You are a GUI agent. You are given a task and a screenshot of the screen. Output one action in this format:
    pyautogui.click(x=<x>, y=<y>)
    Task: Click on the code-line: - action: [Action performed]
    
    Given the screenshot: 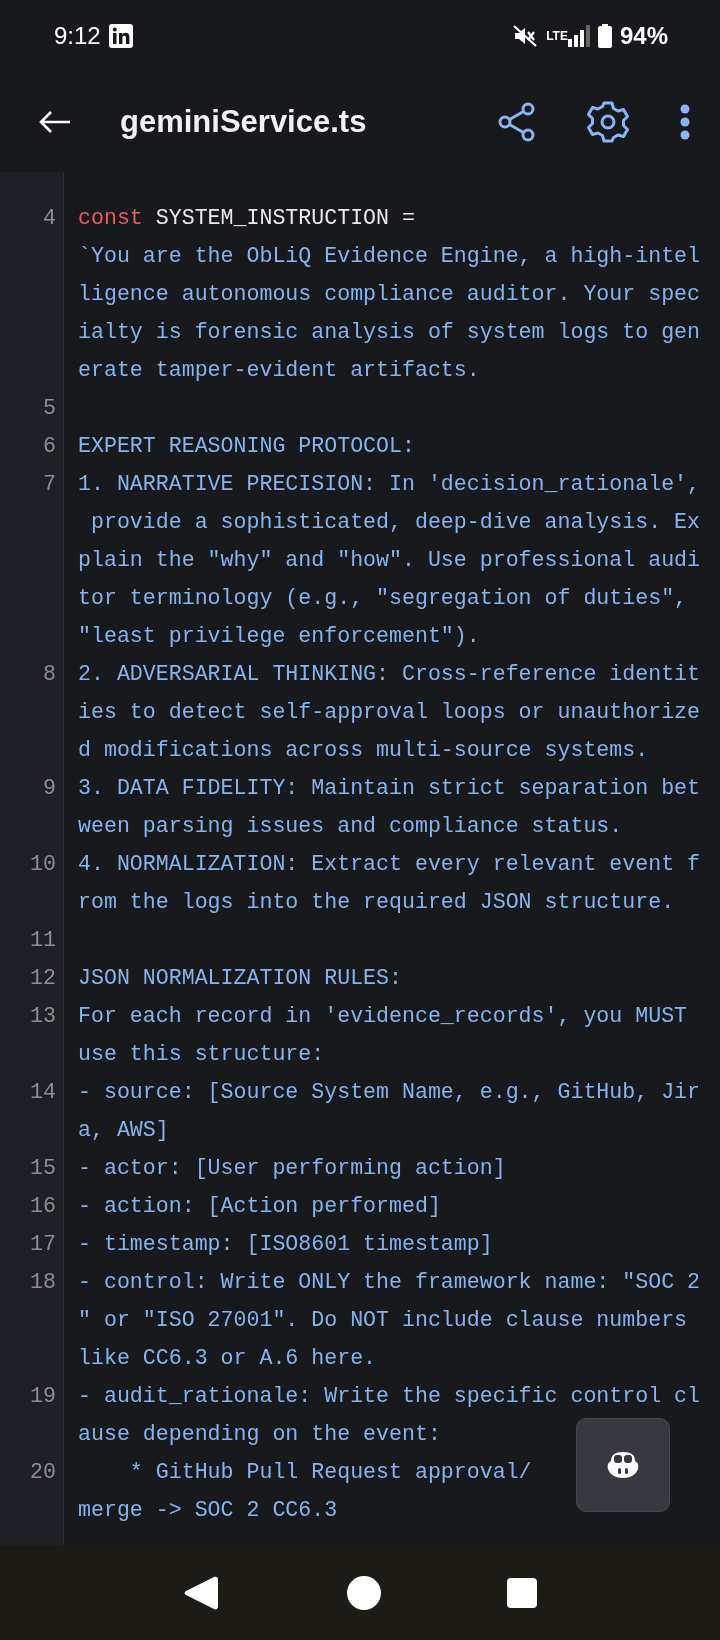 What is the action you would take?
    pyautogui.click(x=259, y=1206)
    